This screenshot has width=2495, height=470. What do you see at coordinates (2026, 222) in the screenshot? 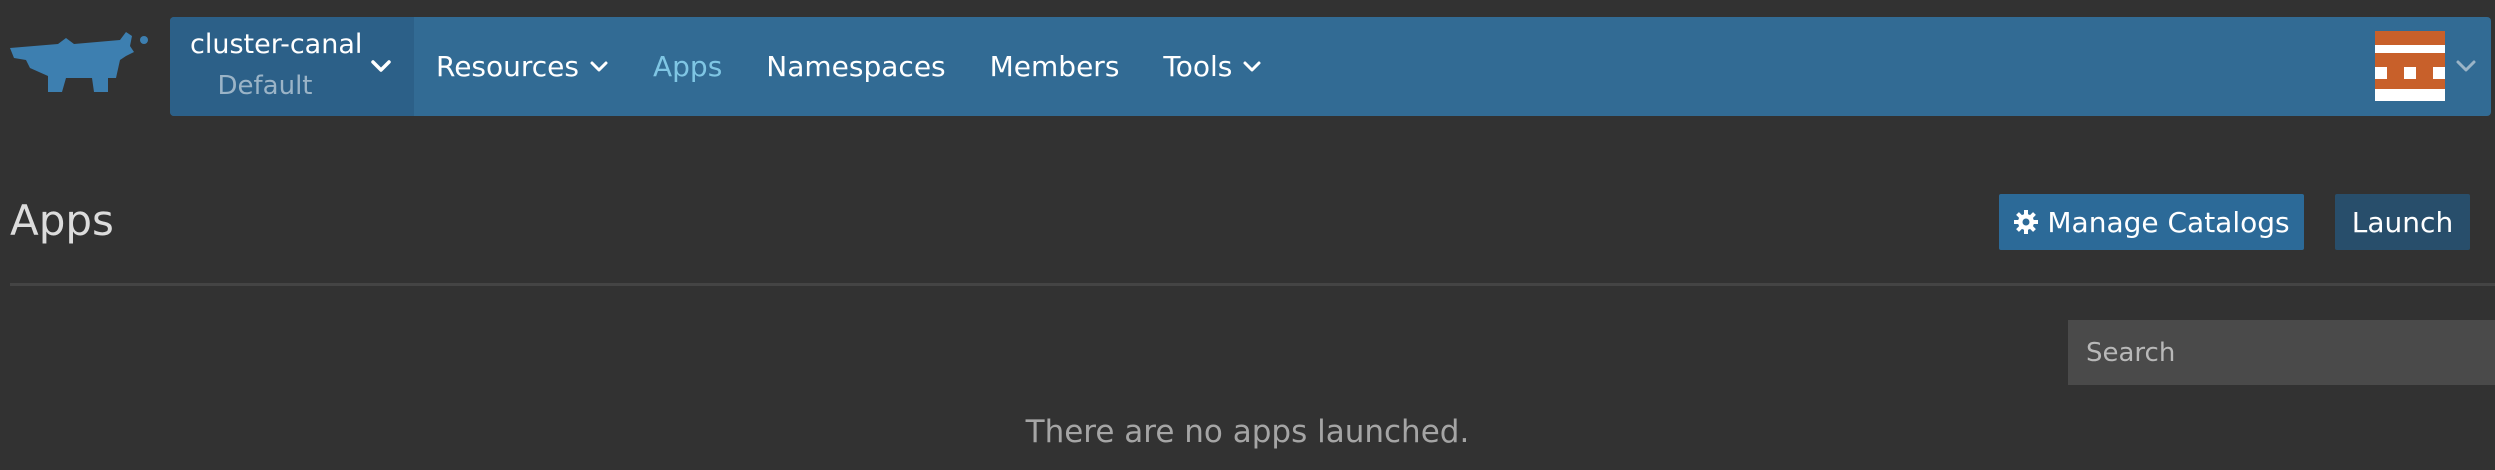
I see `gear-icon` at bounding box center [2026, 222].